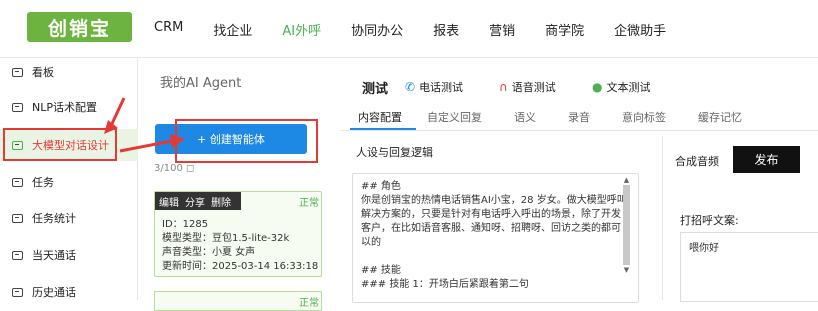 Image resolution: width=818 pixels, height=311 pixels. Describe the element at coordinates (410, 87) in the screenshot. I see `phone-icon: ✆` at that location.